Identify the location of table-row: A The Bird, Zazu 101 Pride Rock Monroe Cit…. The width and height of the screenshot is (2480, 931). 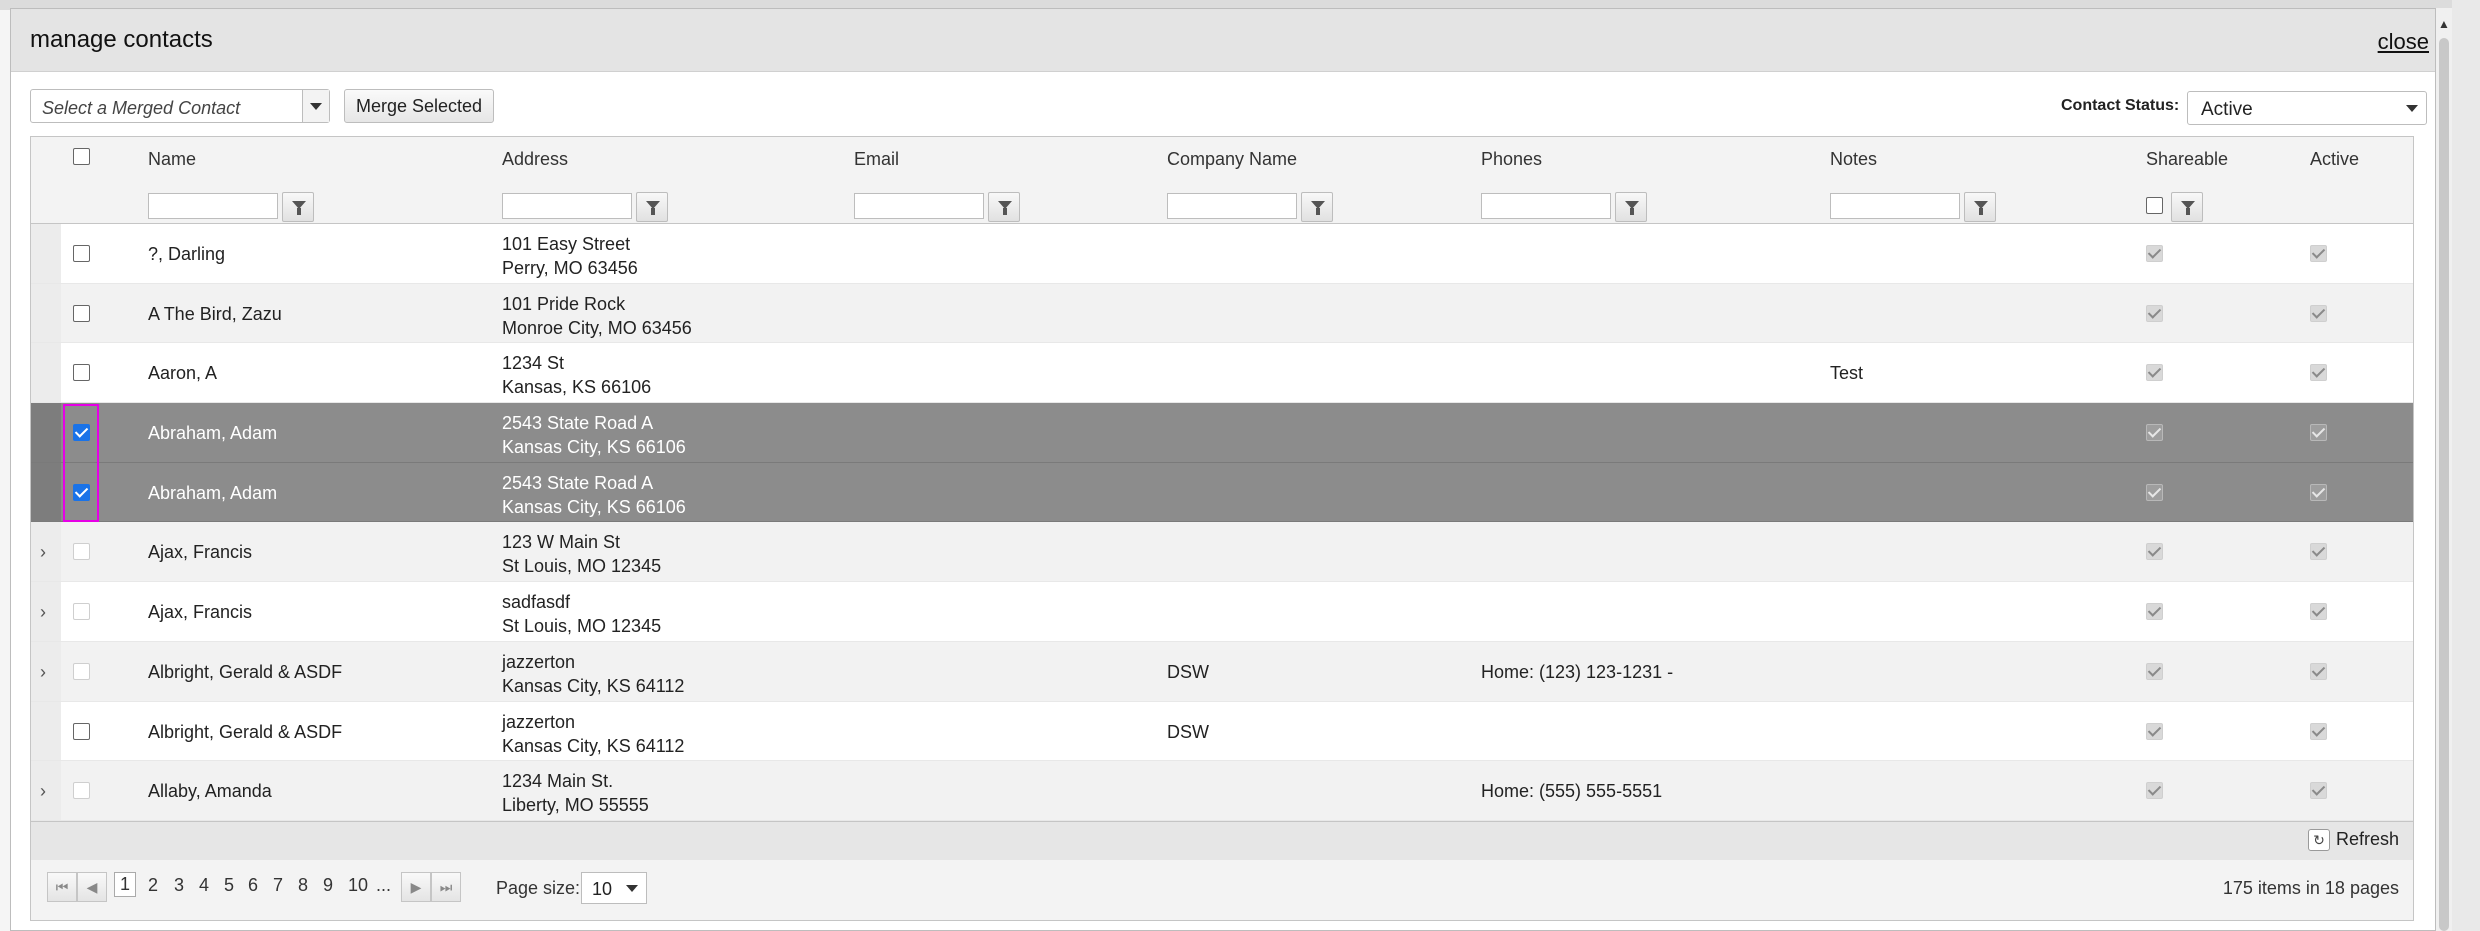
(1222, 313).